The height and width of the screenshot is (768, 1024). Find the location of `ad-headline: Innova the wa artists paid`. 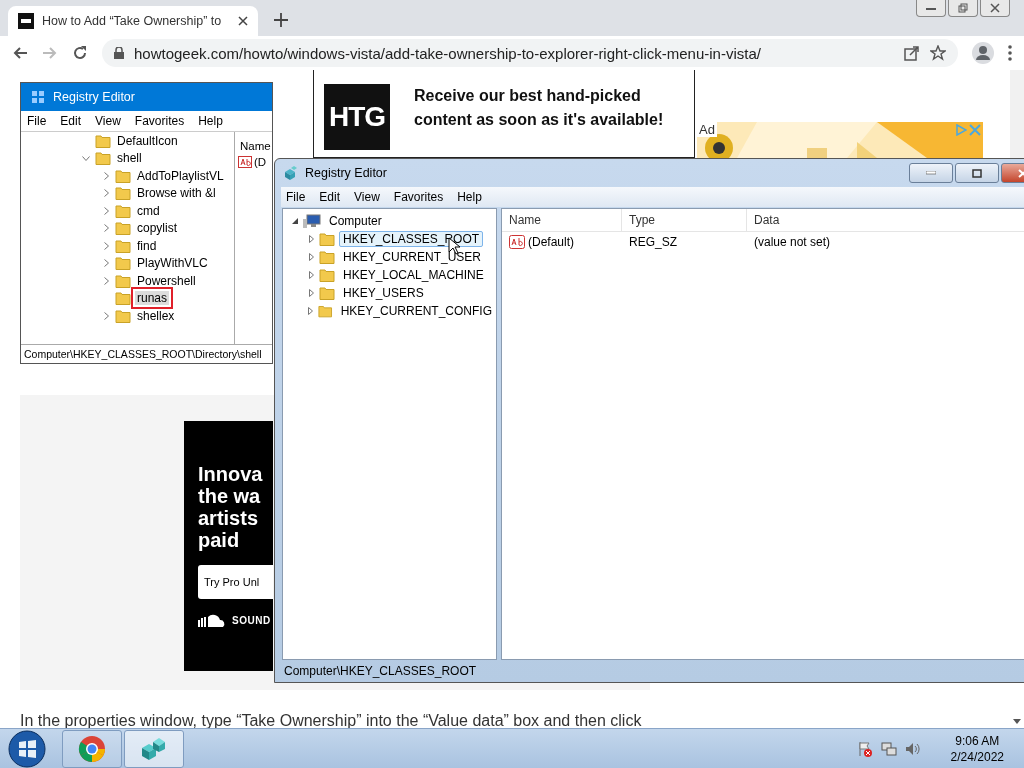

ad-headline: Innova the wa artists paid is located at coordinates (231, 507).